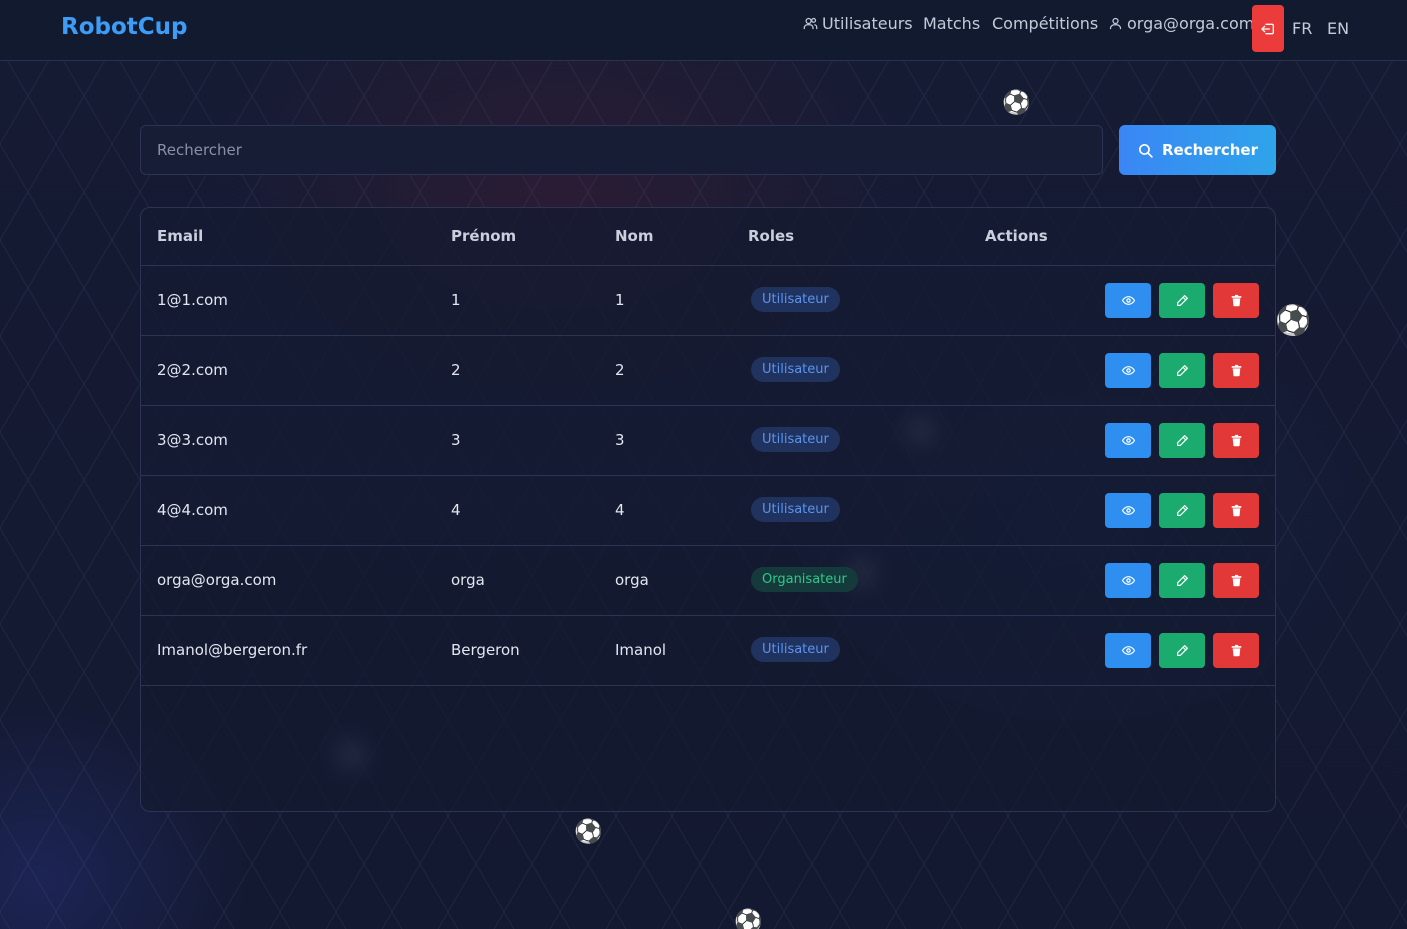 Image resolution: width=1407 pixels, height=929 pixels. What do you see at coordinates (708, 301) in the screenshot?
I see `table-row: 1@1.com 1 1 Utilisateur` at bounding box center [708, 301].